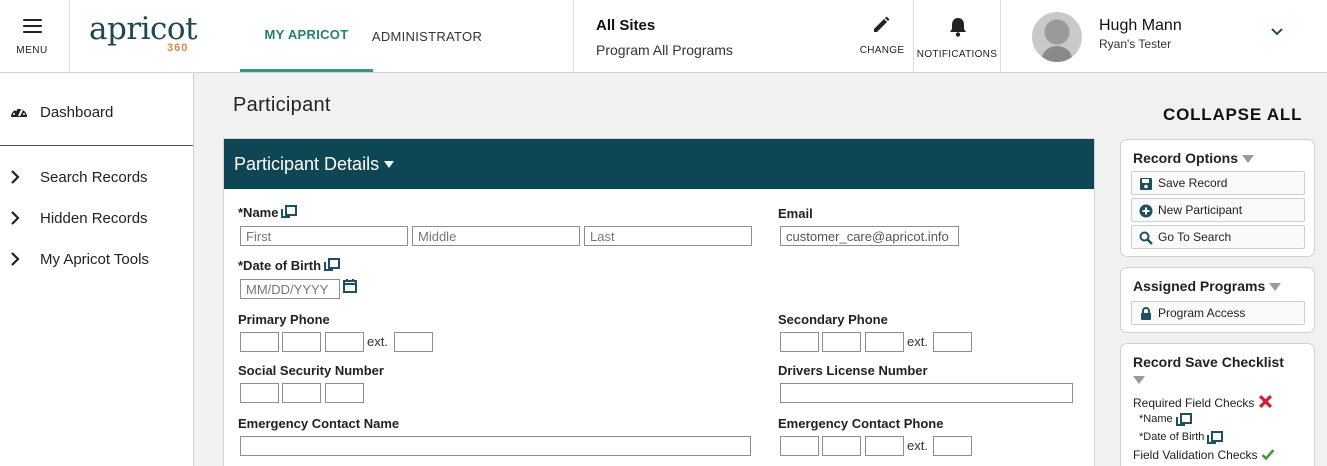 The height and width of the screenshot is (466, 1327). I want to click on dob-field-label: *Date of Birth, so click(289, 265).